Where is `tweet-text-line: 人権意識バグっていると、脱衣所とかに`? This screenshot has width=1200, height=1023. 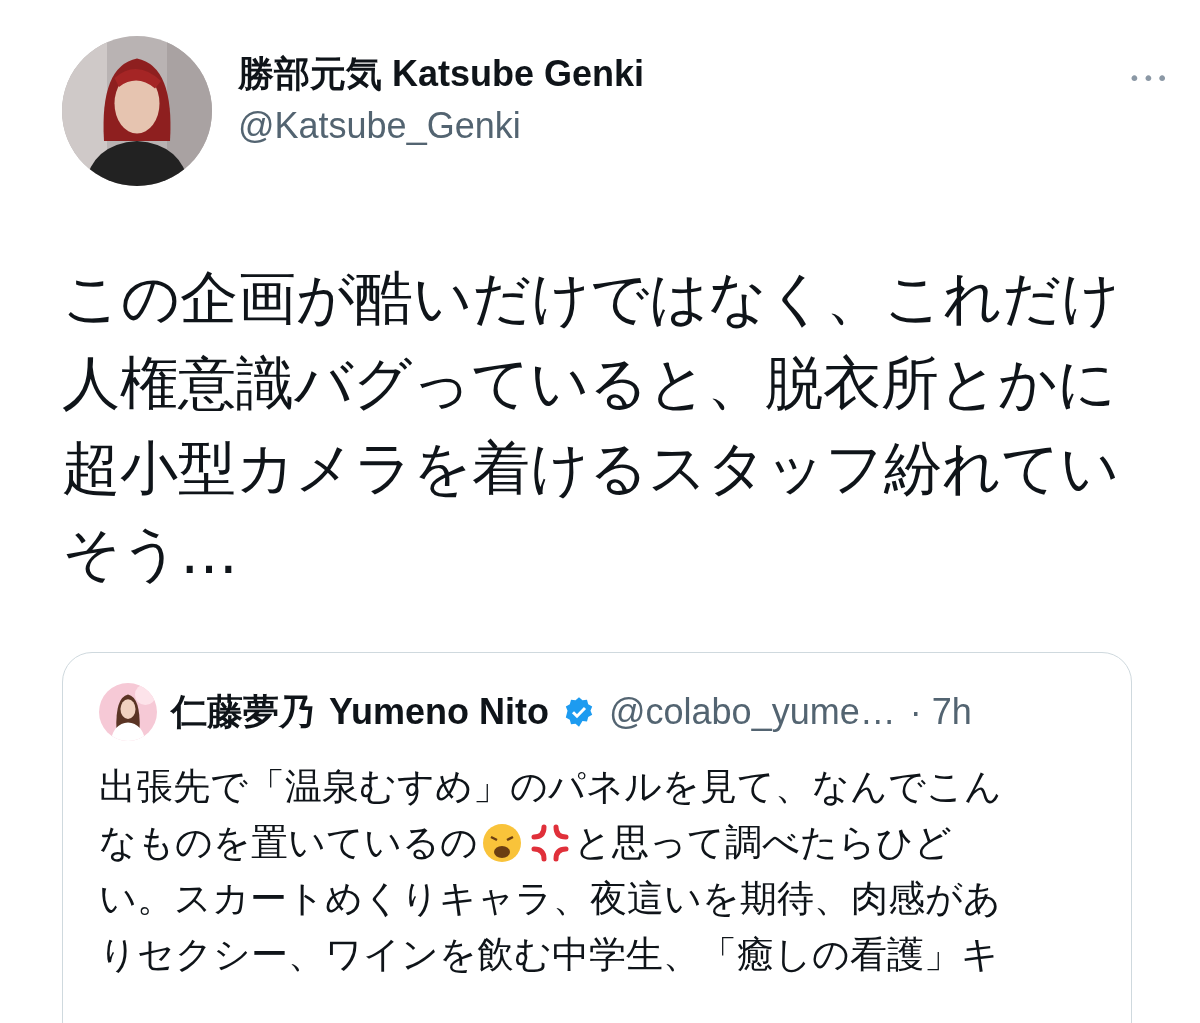 tweet-text-line: 人権意識バグっていると、脱衣所とかに is located at coordinates (589, 383).